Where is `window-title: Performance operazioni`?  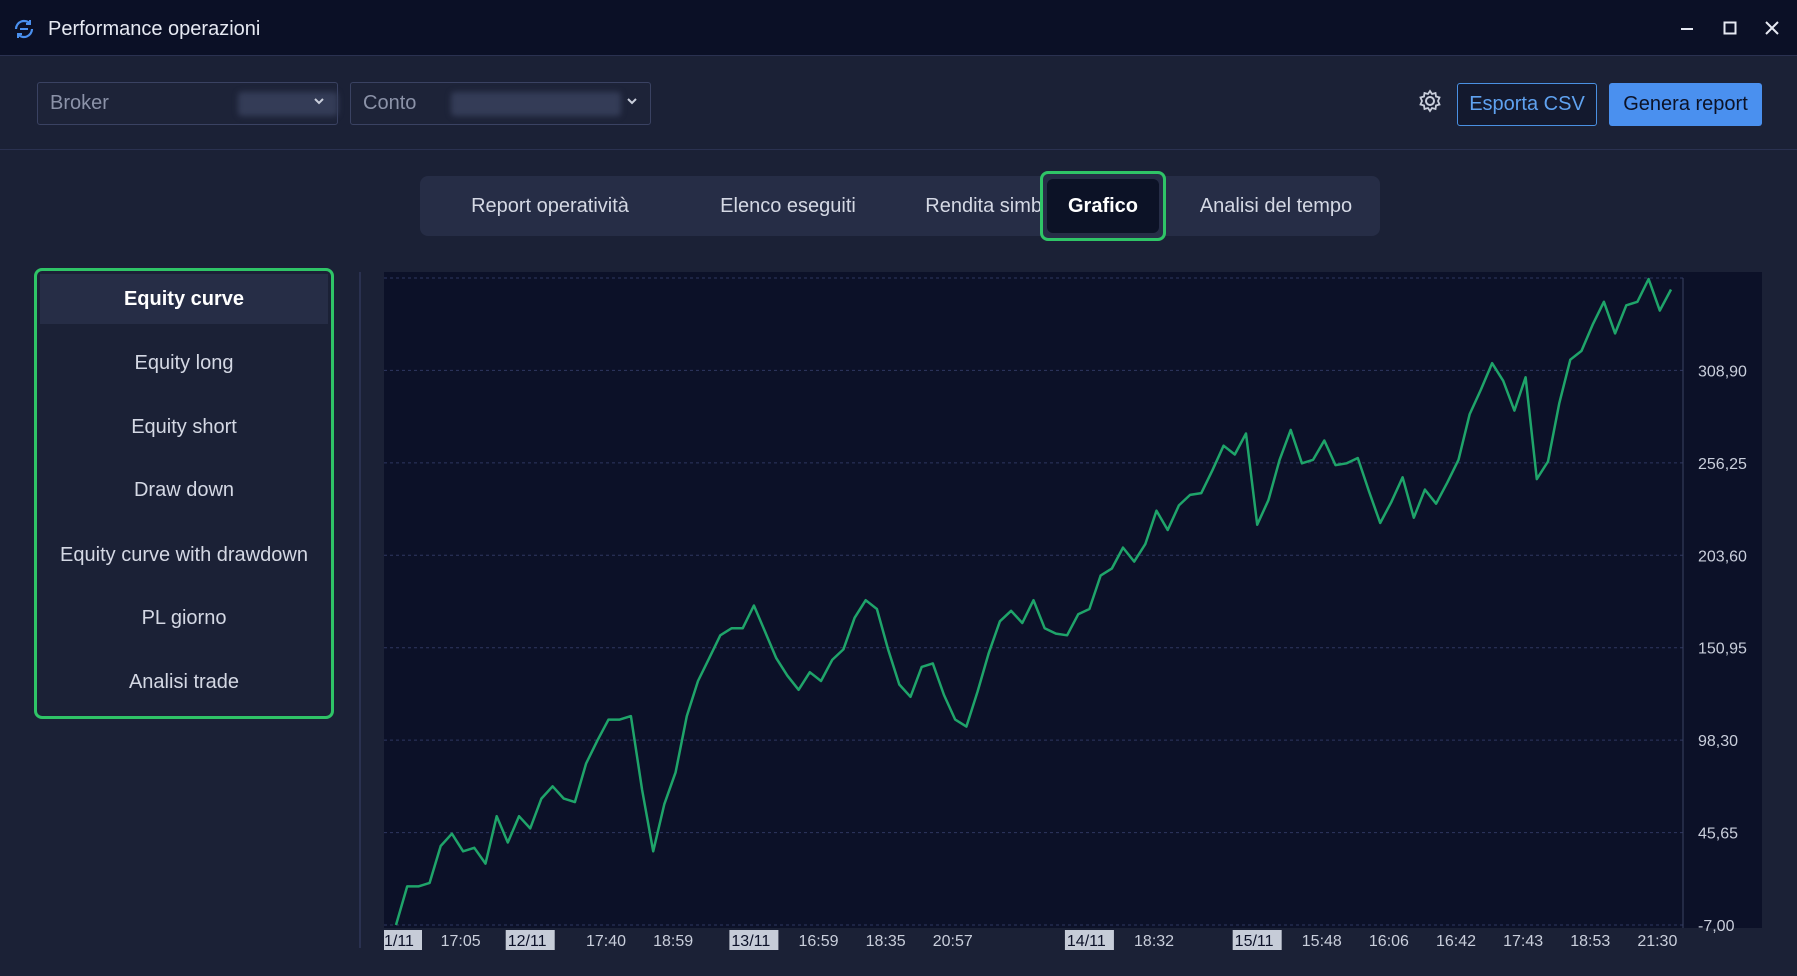
window-title: Performance operazioni is located at coordinates (154, 29).